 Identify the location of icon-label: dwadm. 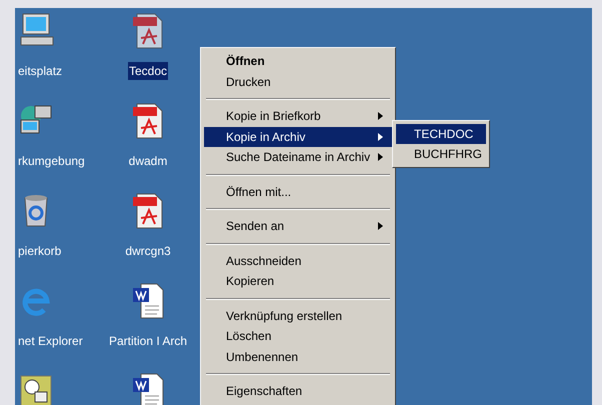
(148, 161).